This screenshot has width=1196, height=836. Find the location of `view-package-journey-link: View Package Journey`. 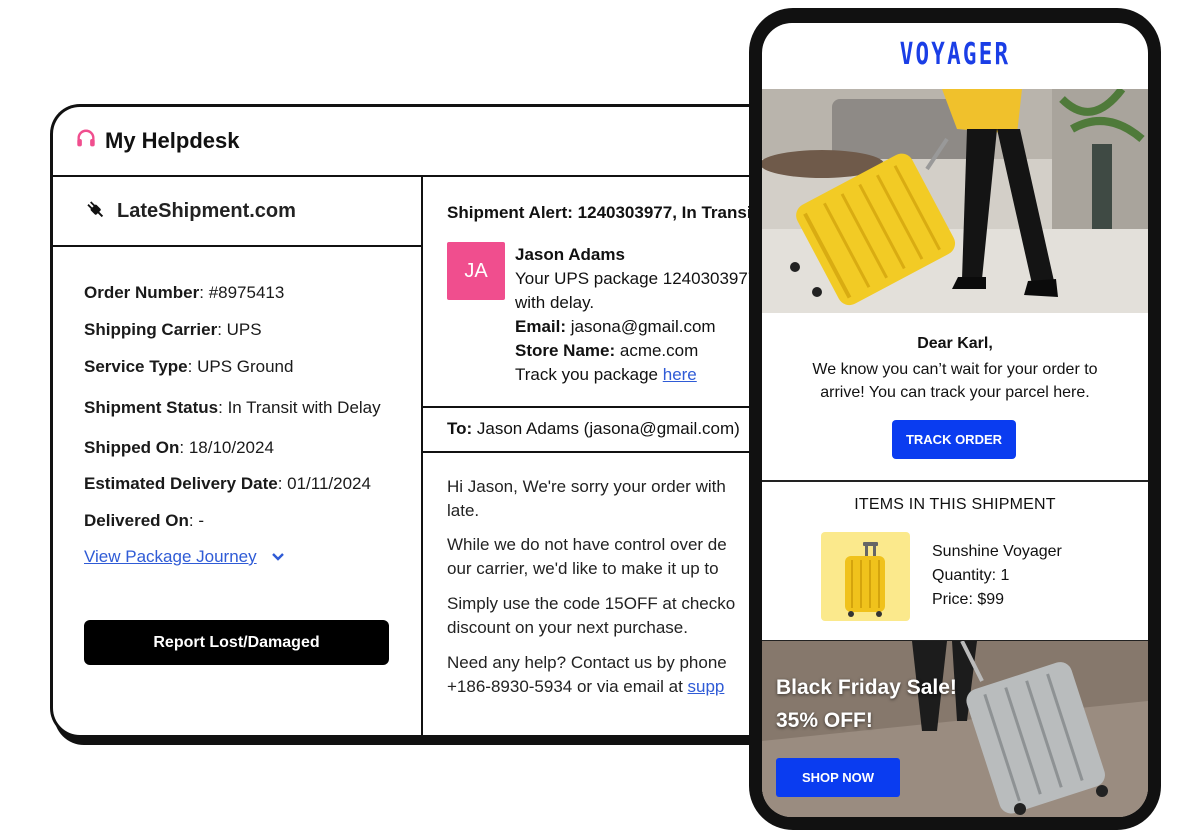

view-package-journey-link: View Package Journey is located at coordinates (184, 557).